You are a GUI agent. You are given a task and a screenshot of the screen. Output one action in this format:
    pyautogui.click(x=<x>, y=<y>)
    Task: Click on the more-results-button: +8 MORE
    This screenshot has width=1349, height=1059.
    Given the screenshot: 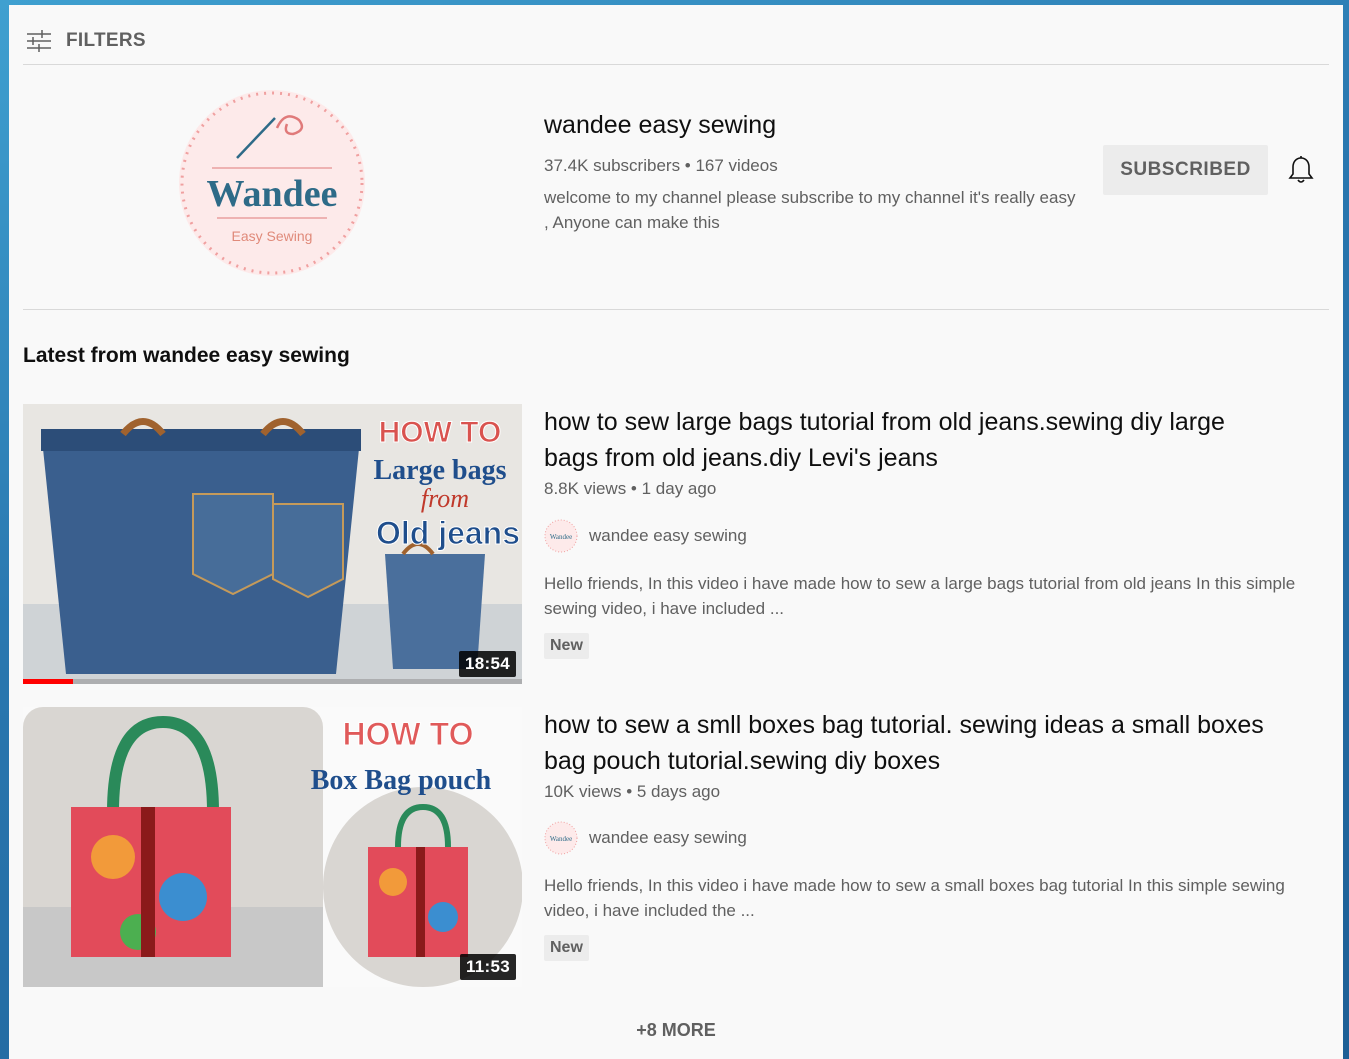 What is the action you would take?
    pyautogui.click(x=676, y=1030)
    